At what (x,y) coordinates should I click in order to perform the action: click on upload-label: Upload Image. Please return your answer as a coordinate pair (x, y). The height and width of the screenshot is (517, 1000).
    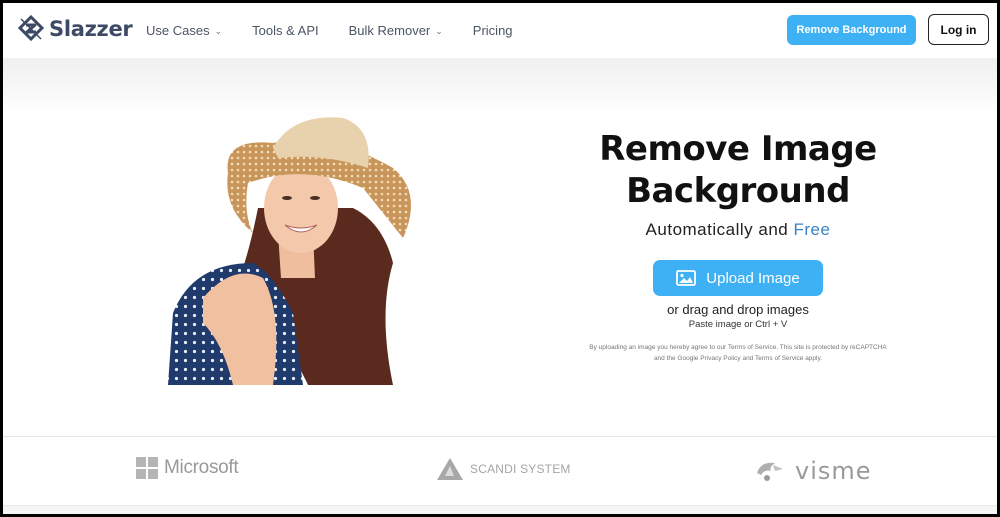
    Looking at the image, I should click on (753, 278).